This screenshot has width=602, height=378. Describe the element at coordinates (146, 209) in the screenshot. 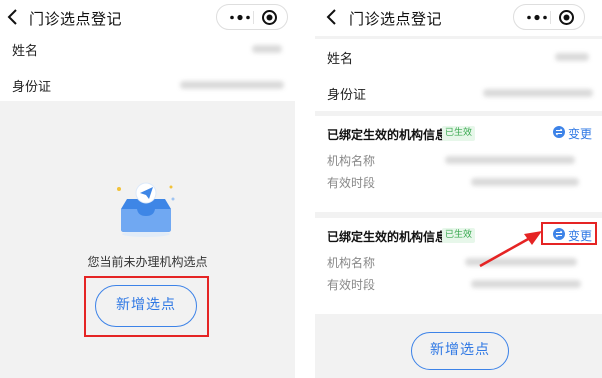

I see `empty-inbox-paper-plane-icon` at that location.